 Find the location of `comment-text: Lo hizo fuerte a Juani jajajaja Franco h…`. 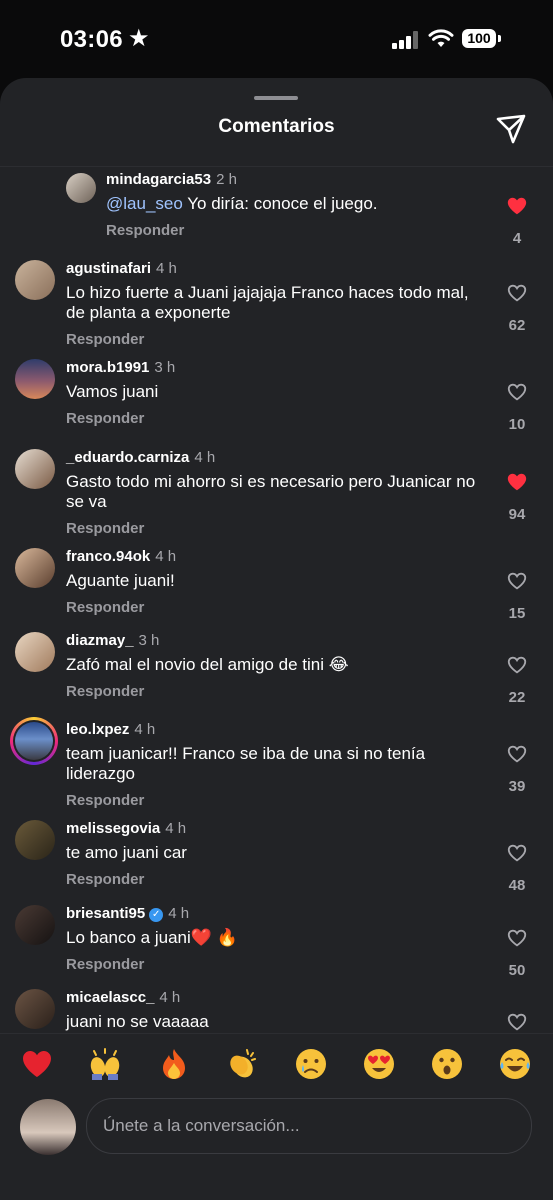

comment-text: Lo hizo fuerte a Juani jajajaja Franco h… is located at coordinates (267, 302).